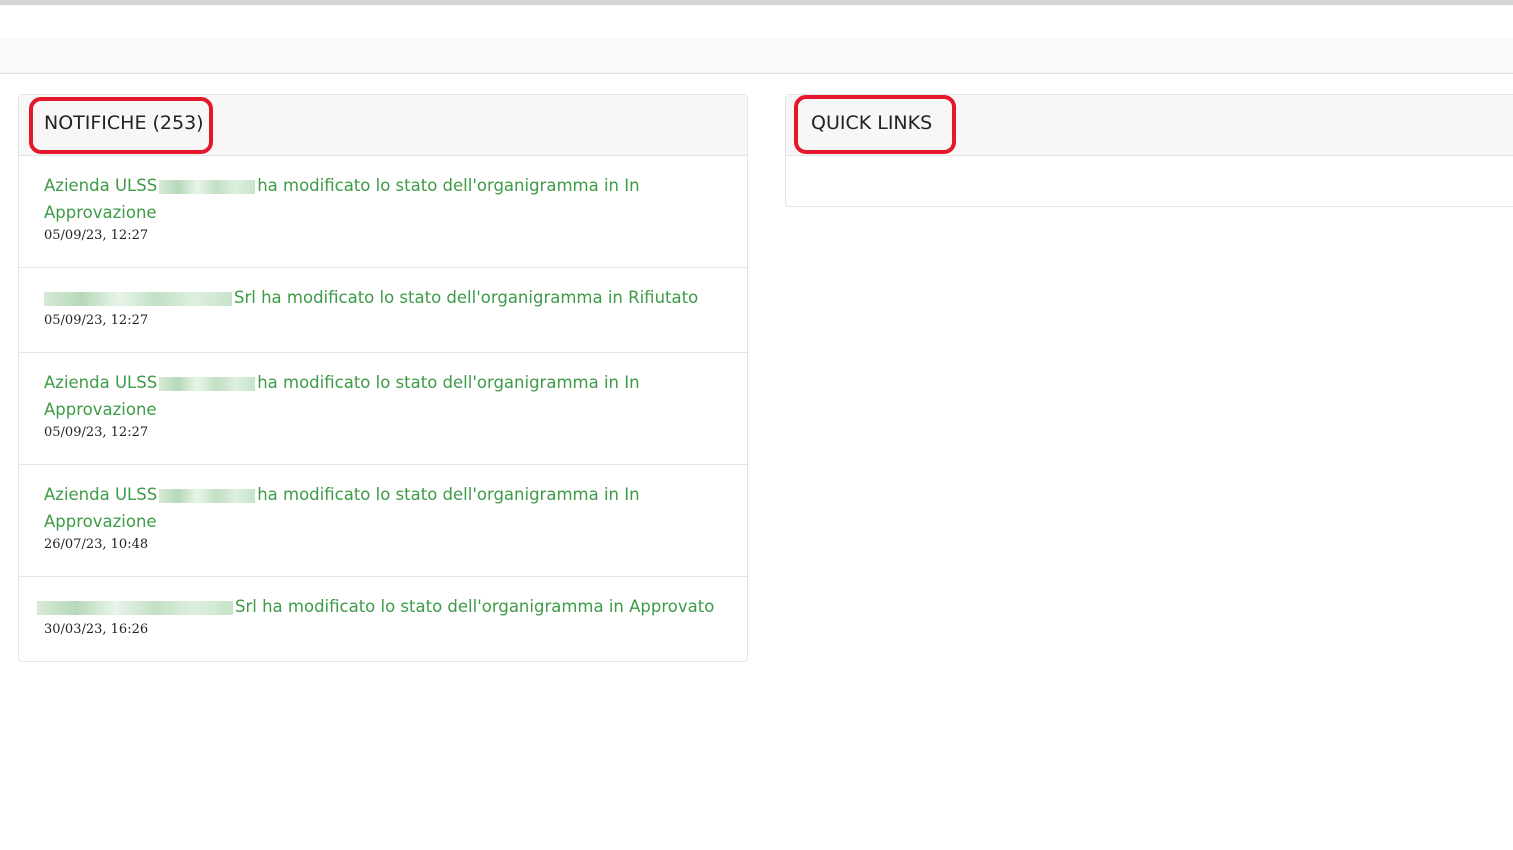 Image resolution: width=1513 pixels, height=850 pixels. What do you see at coordinates (96, 629) in the screenshot?
I see `notification-timestamp: 30/03/23, 16:26` at bounding box center [96, 629].